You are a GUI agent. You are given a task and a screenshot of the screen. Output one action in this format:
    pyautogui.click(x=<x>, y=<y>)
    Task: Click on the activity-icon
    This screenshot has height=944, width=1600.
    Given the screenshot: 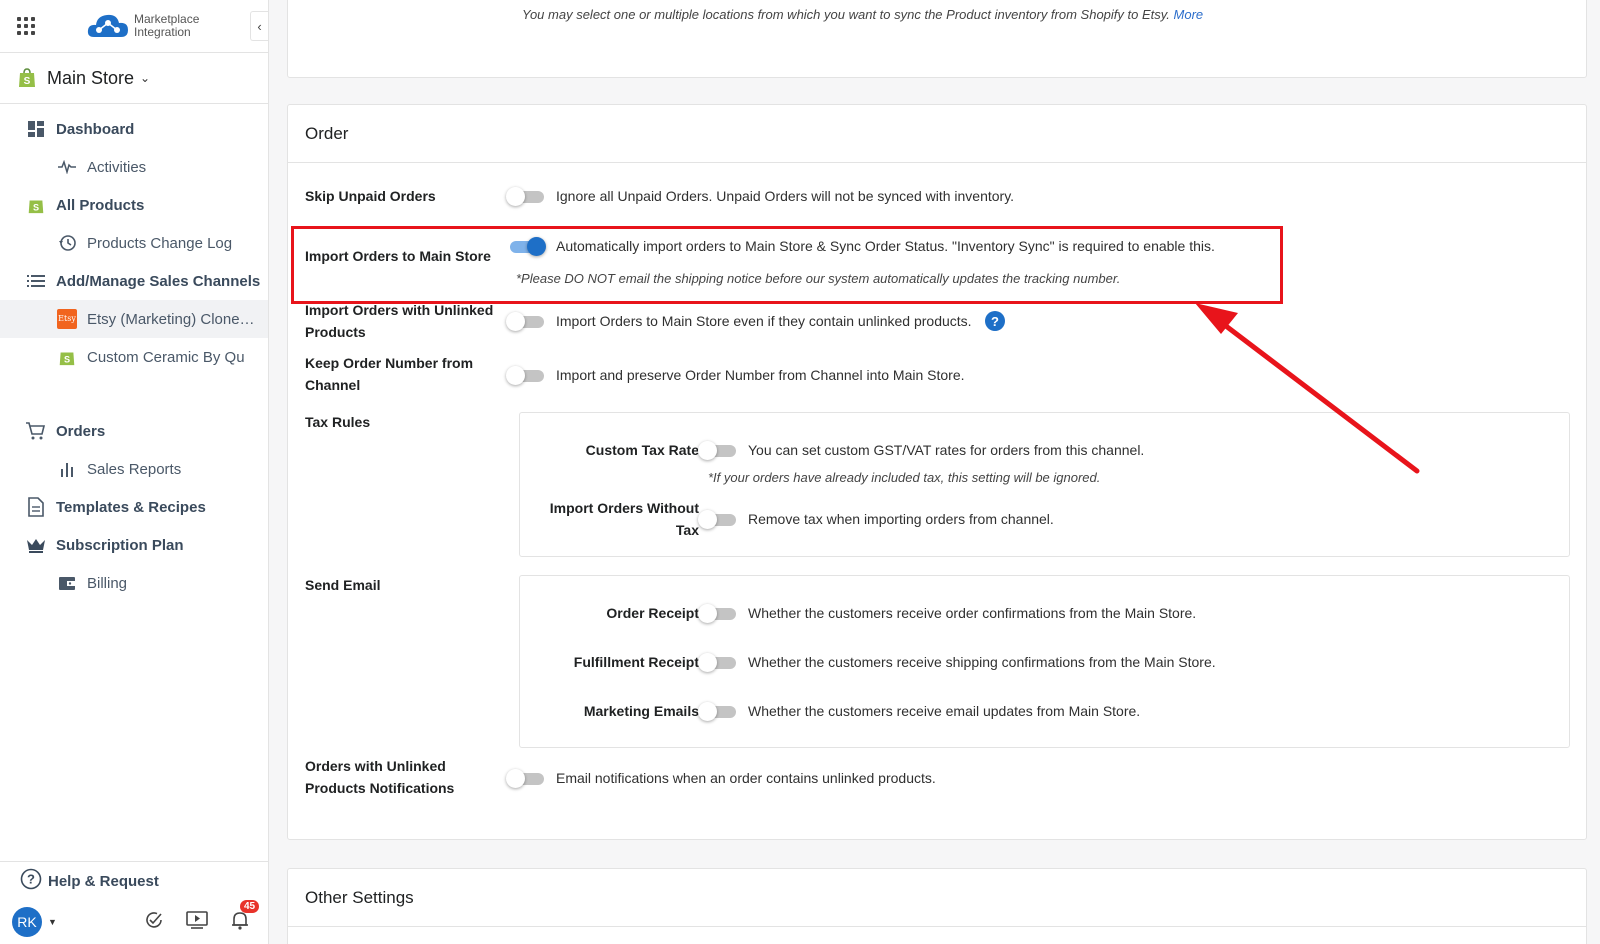 What is the action you would take?
    pyautogui.click(x=67, y=167)
    